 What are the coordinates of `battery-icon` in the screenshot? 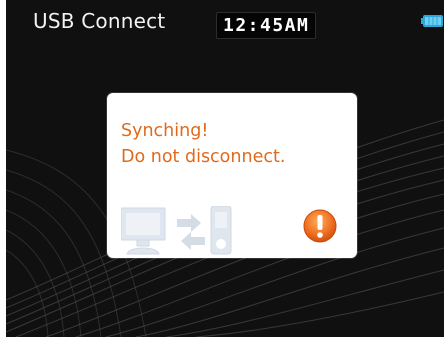 It's located at (432, 21).